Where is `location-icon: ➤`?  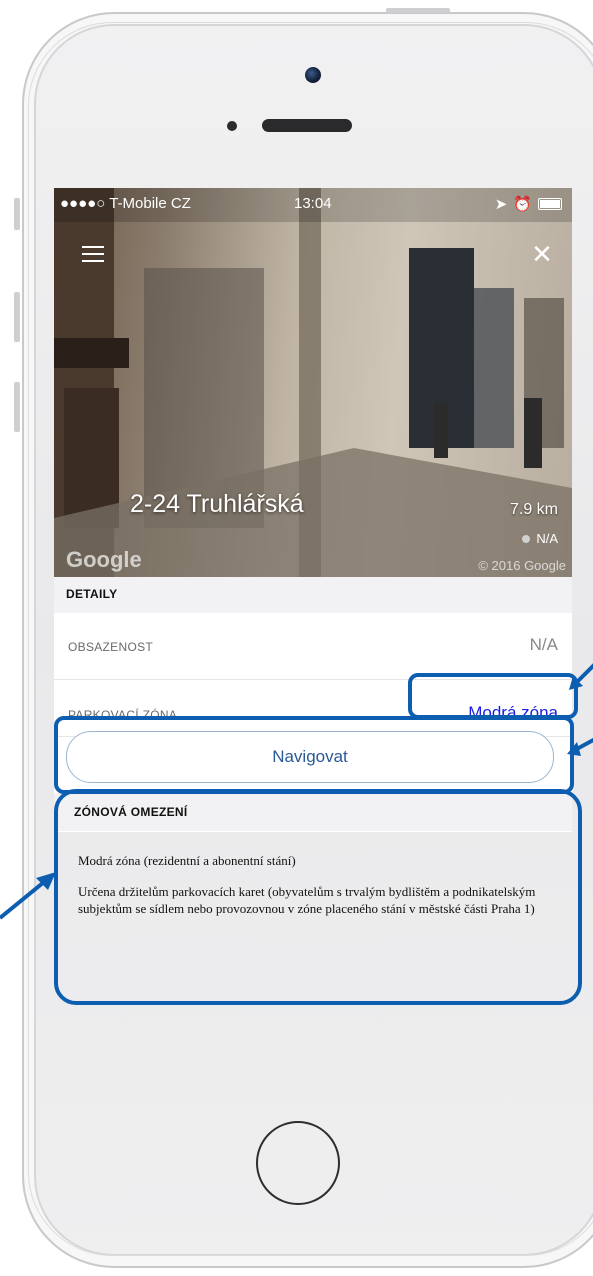 location-icon: ➤ is located at coordinates (501, 204).